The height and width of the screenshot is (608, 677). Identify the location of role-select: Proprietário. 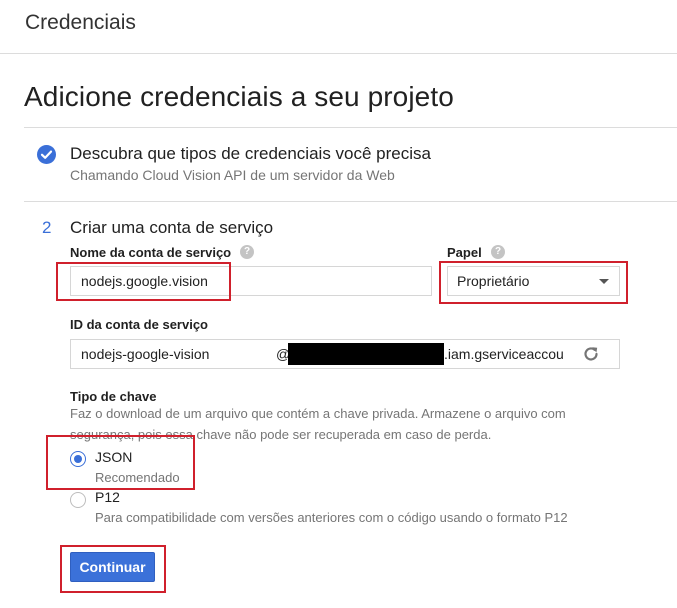
(533, 281).